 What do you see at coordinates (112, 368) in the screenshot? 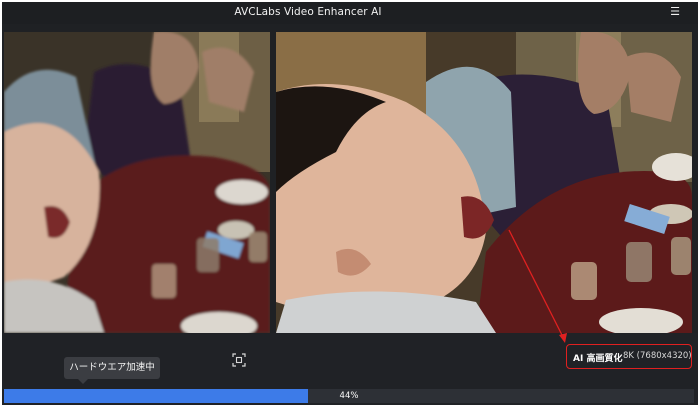
I see `hardware-acceleration-tooltip: ハードウエア加速中` at bounding box center [112, 368].